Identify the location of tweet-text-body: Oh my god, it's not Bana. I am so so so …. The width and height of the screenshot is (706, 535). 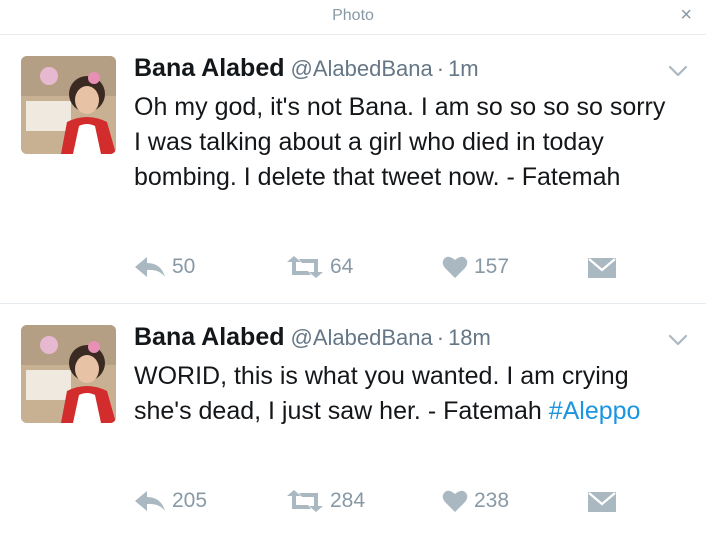
(403, 142).